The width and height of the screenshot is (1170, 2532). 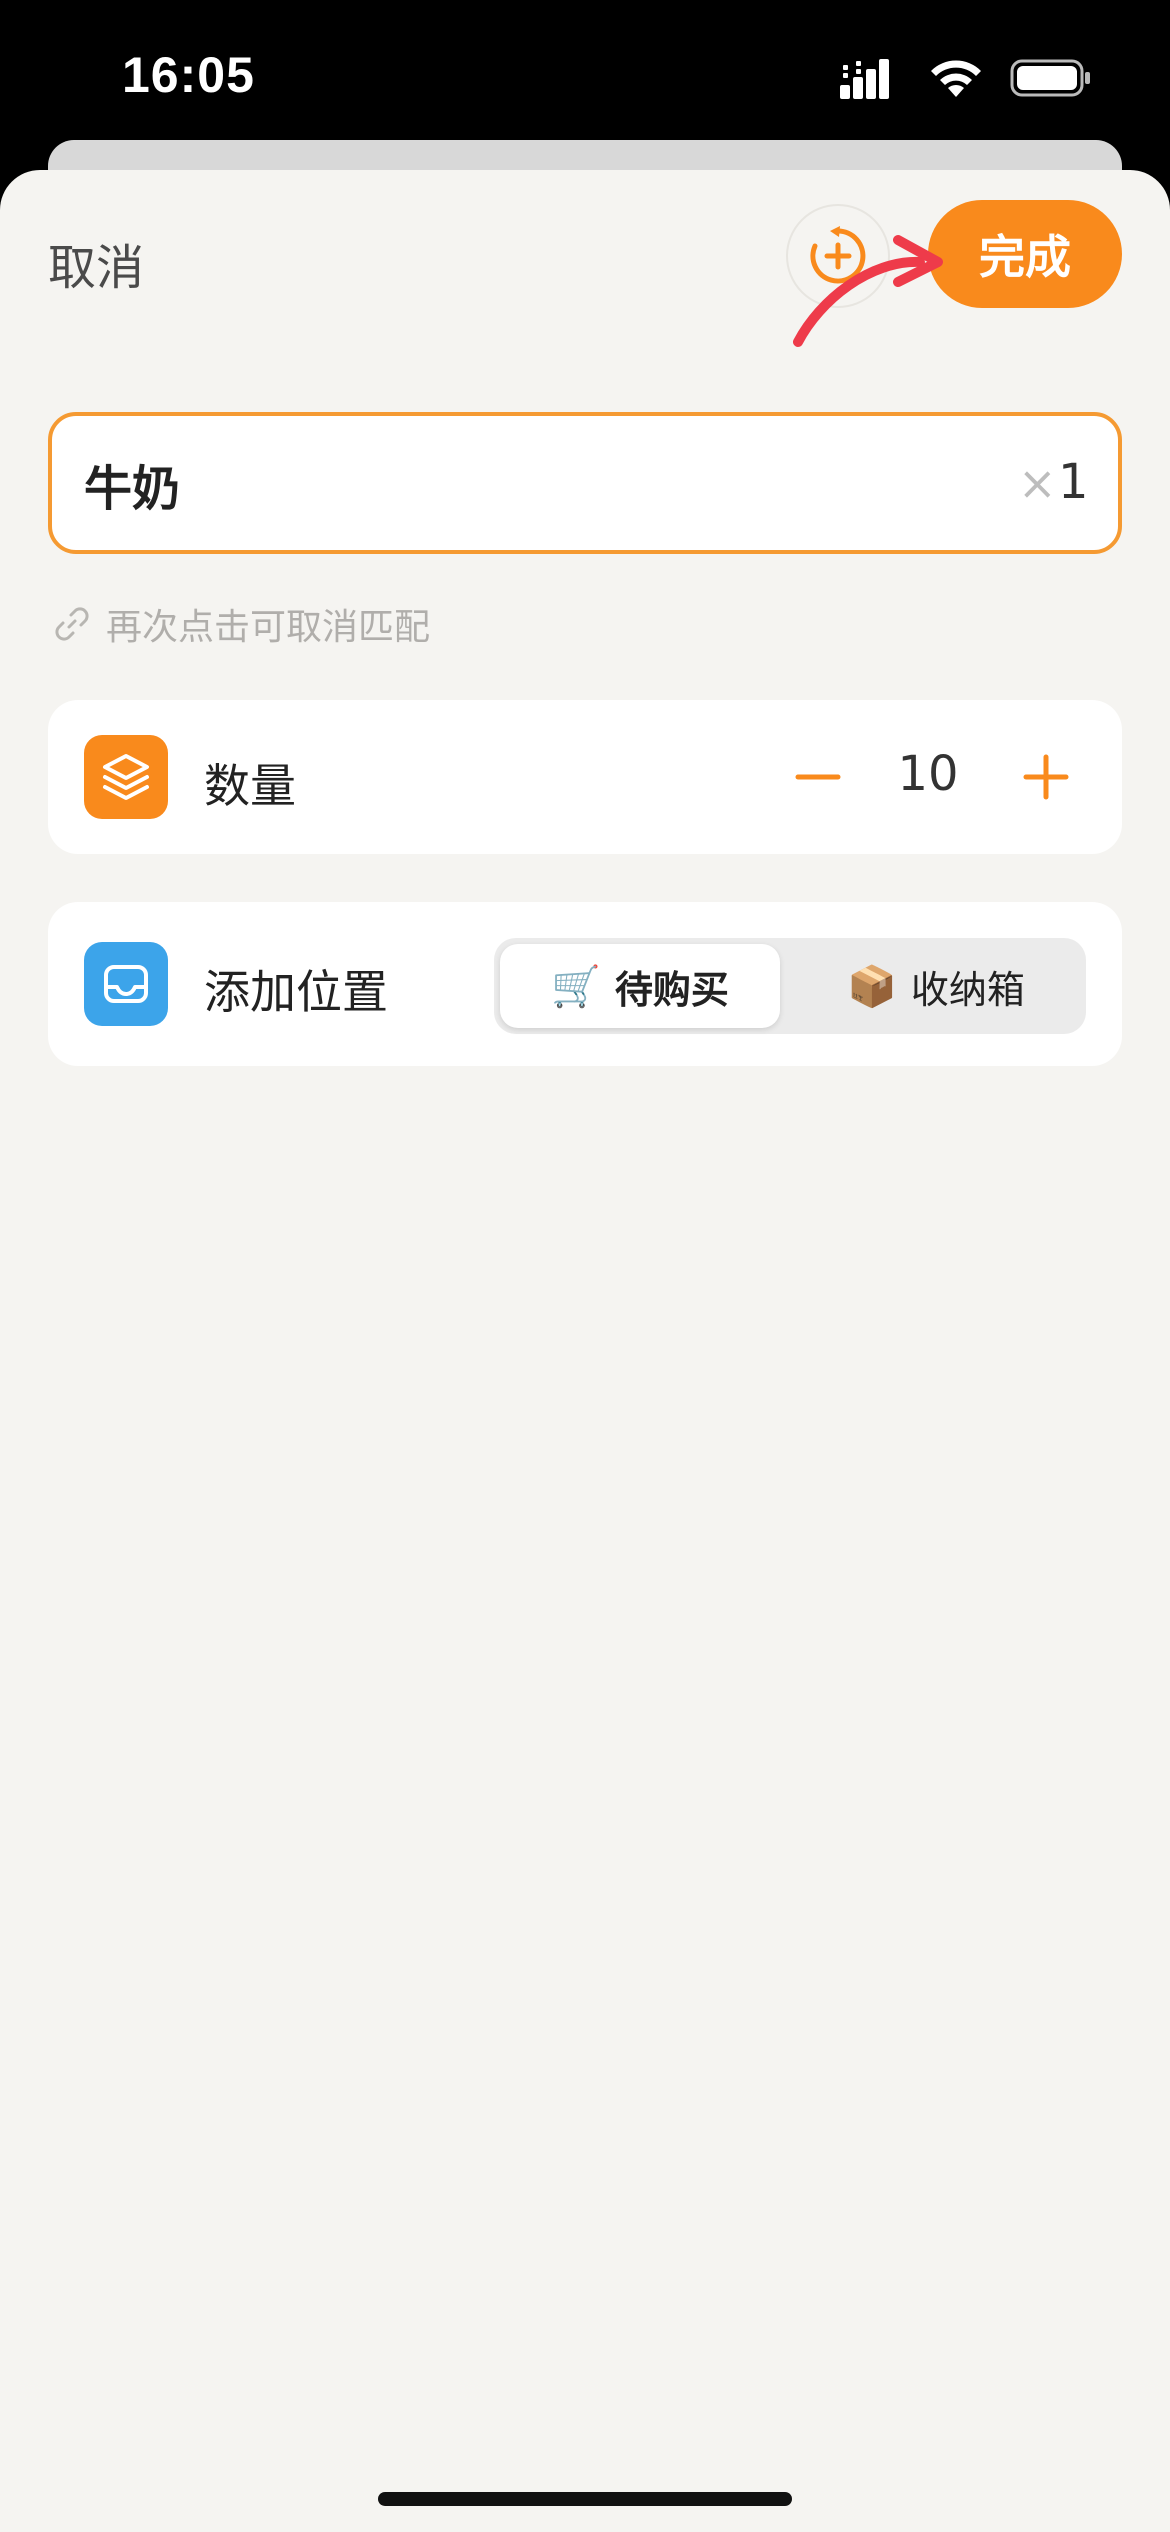 I want to click on segment-to-buy-label: 待购买, so click(x=671, y=989).